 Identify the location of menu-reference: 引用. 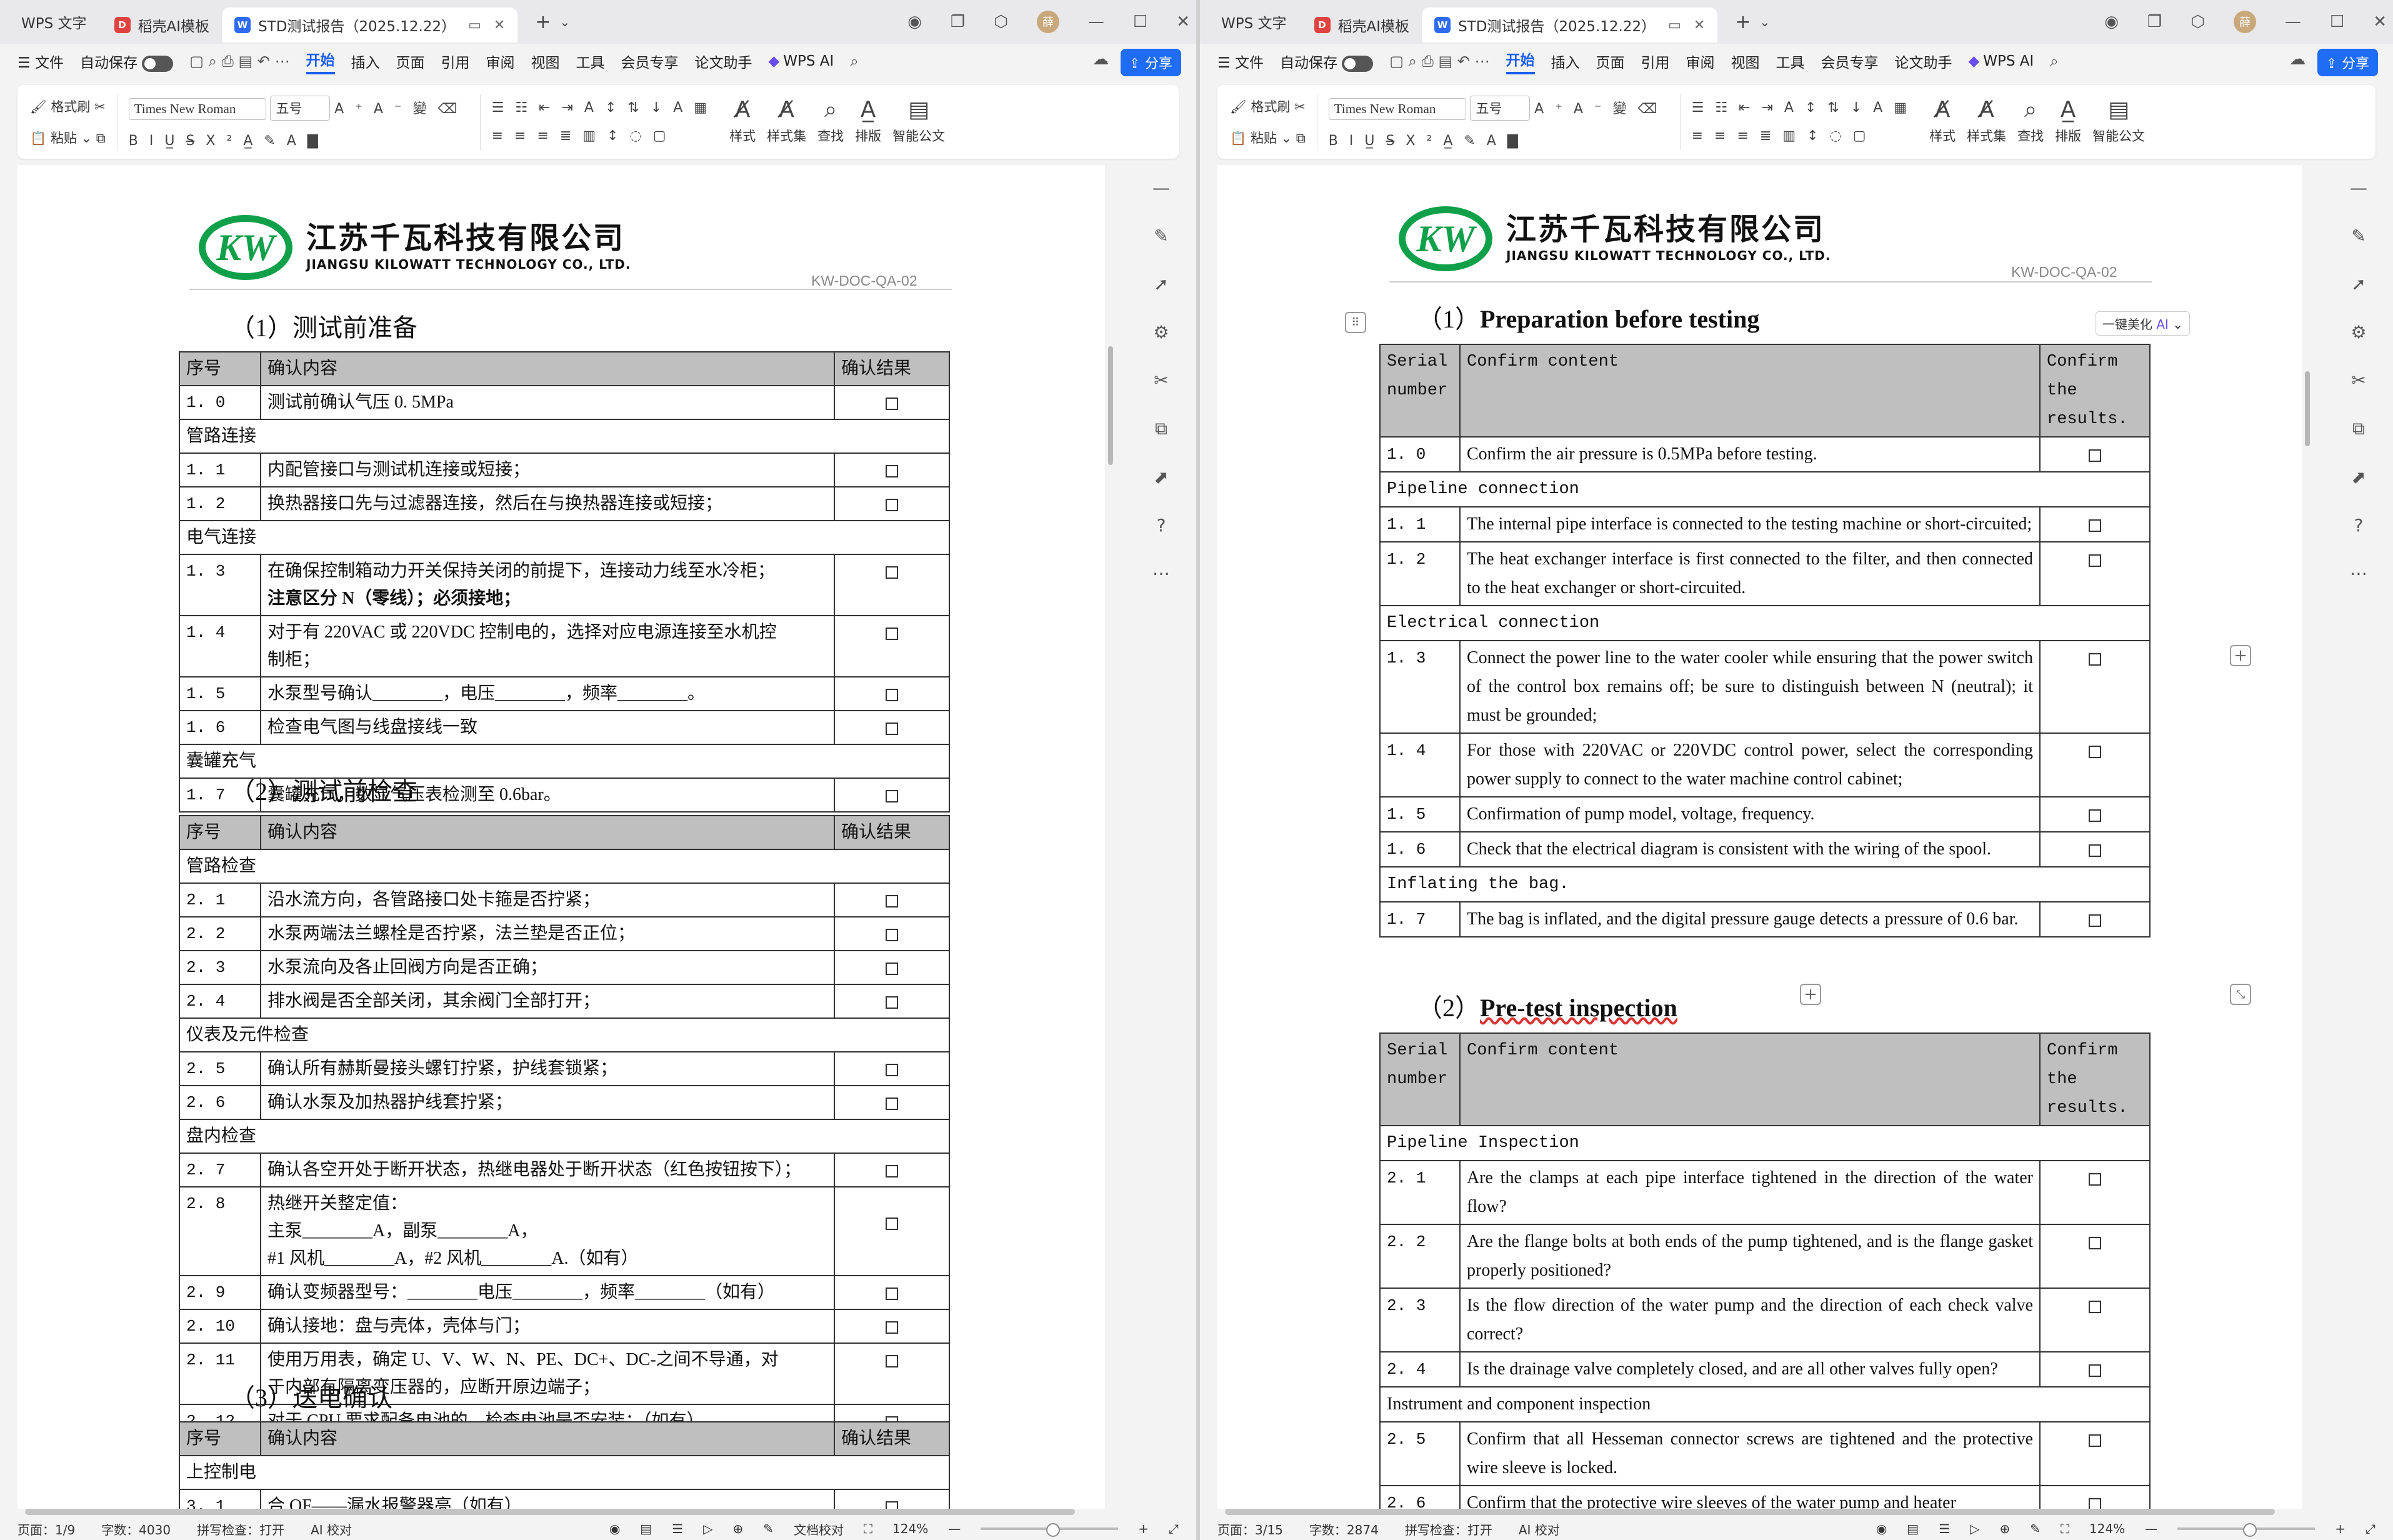
(1655, 61).